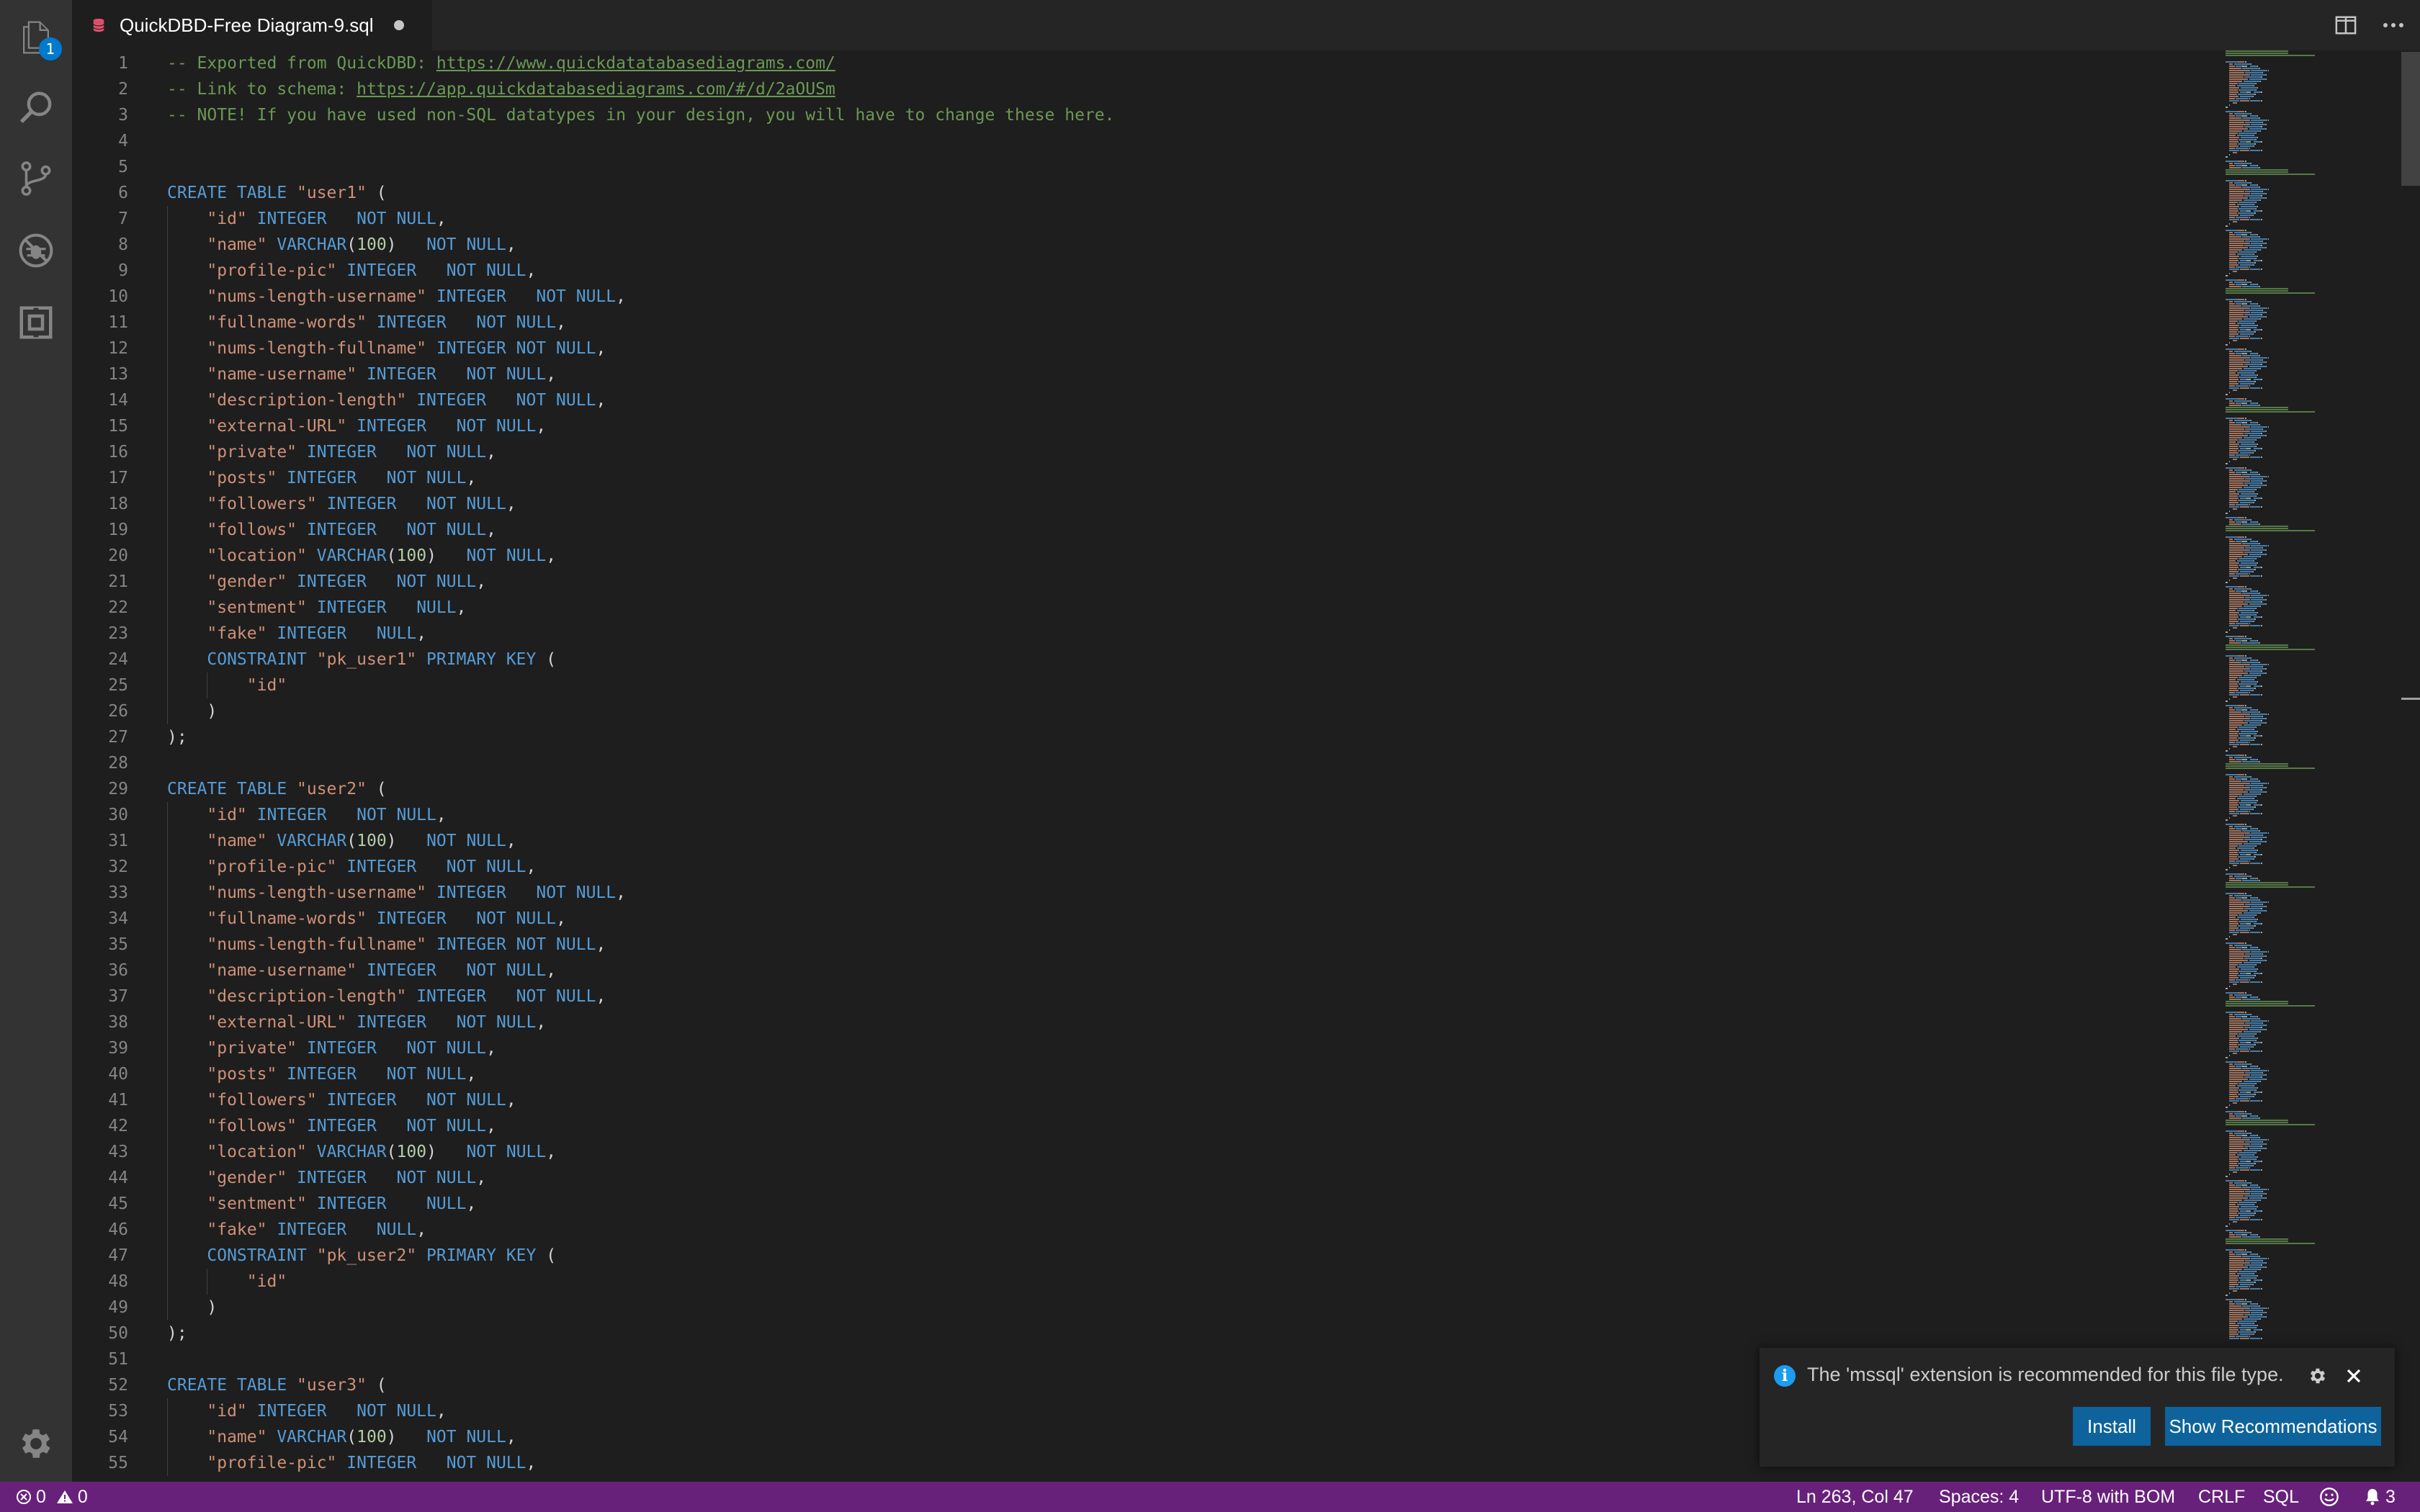 The width and height of the screenshot is (2420, 1512). Describe the element at coordinates (2410, 119) in the screenshot. I see `vertical-scrollbar-thumb` at that location.